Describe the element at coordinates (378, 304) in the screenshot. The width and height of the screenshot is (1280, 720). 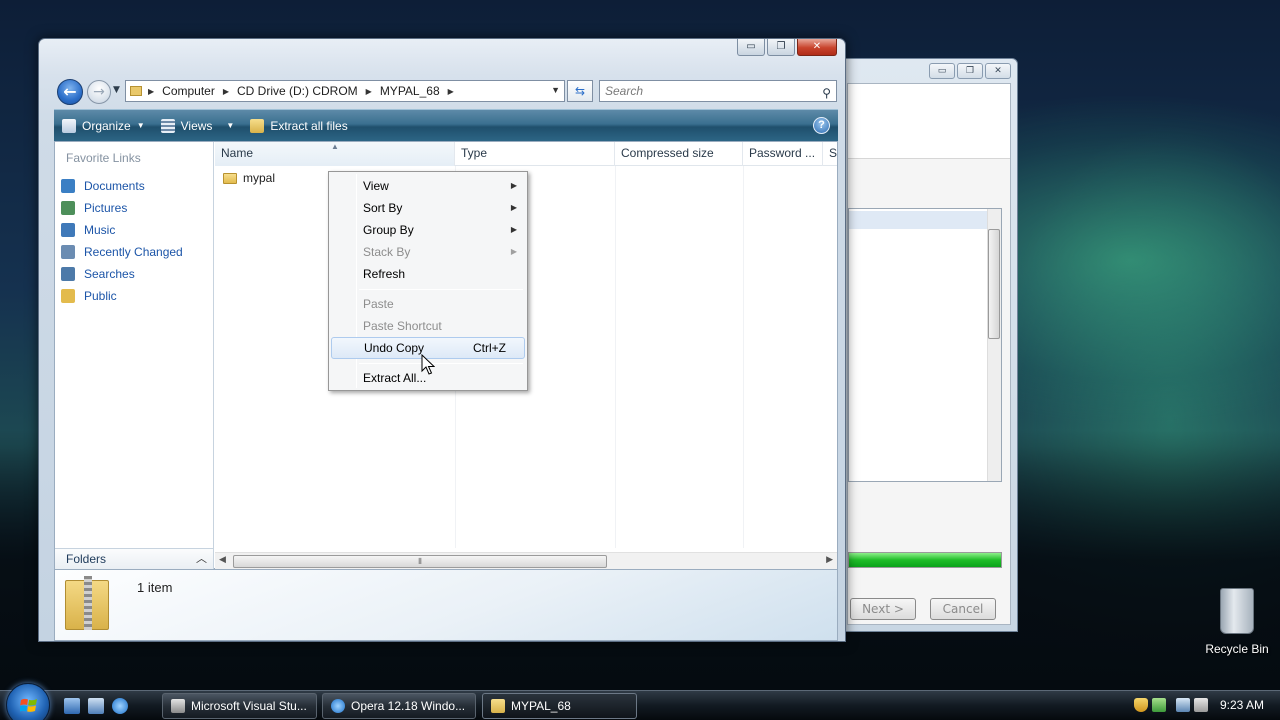
I see `menu-item-label: Paste` at that location.